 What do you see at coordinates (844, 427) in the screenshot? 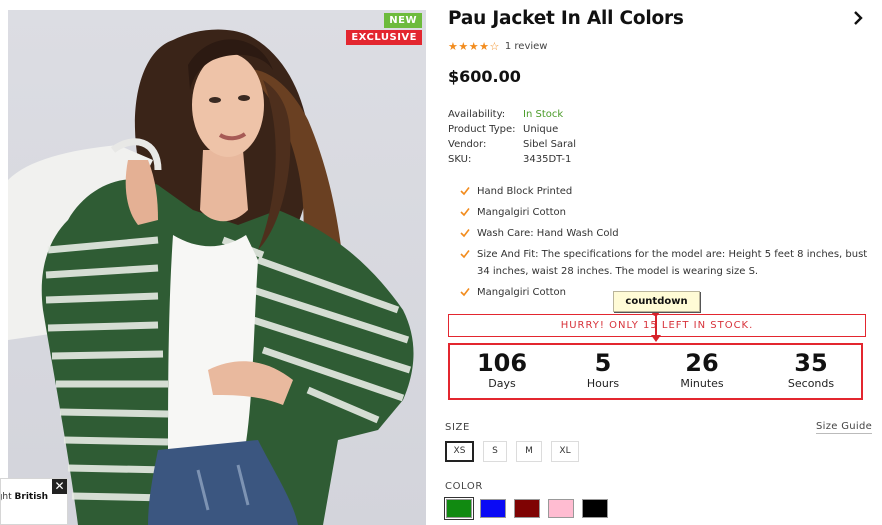
I see `size-guide-link: Size Guide` at bounding box center [844, 427].